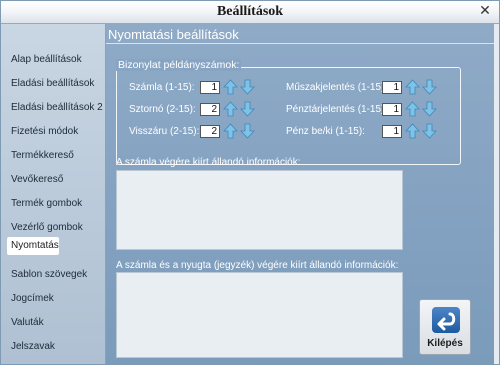  I want to click on sidebar-item-nyomtatas: Nyomtatás, so click(33, 246).